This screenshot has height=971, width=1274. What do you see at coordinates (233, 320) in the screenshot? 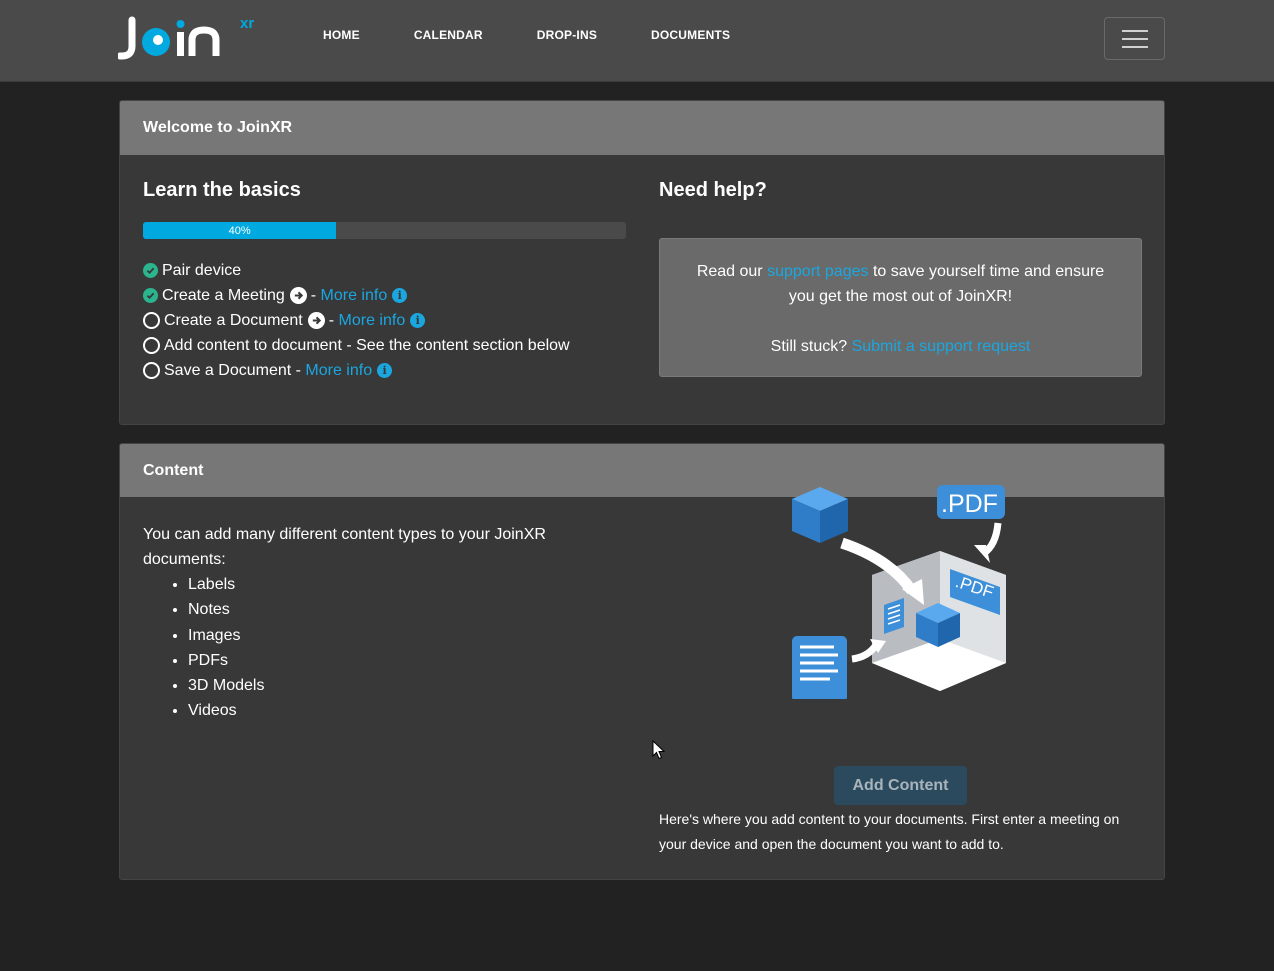
I see `step-label: Create a Document` at bounding box center [233, 320].